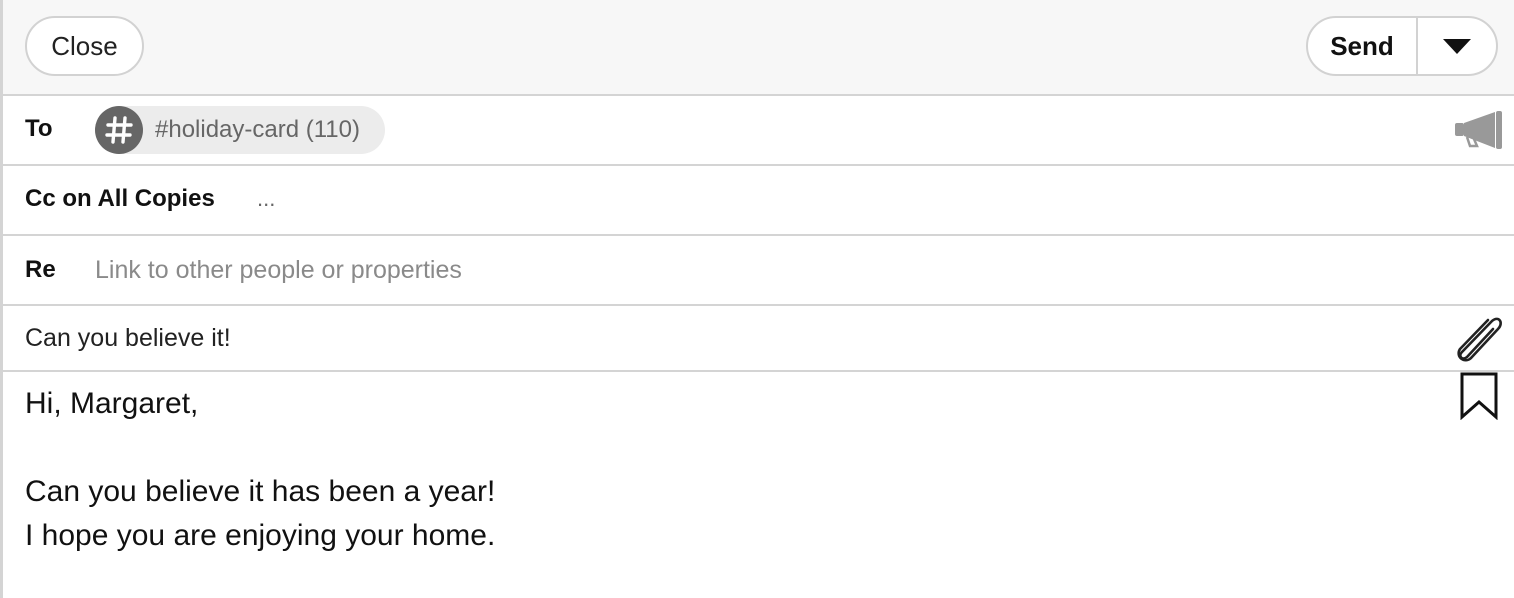 This screenshot has height=598, width=1514. What do you see at coordinates (120, 198) in the screenshot?
I see `cc-label: Cc on All Copies` at bounding box center [120, 198].